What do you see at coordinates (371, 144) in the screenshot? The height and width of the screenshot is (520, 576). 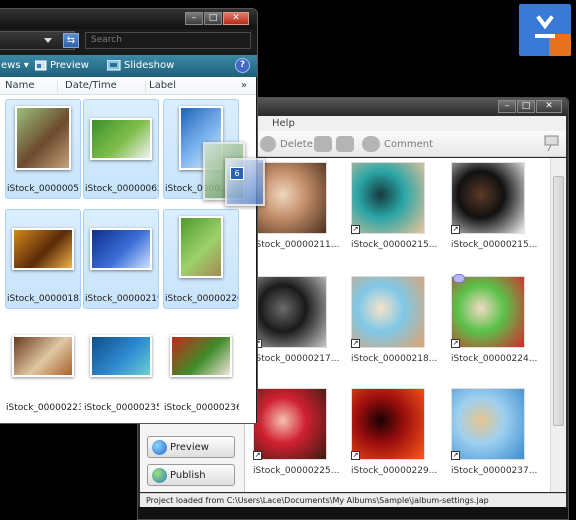 I see `comment-icon` at bounding box center [371, 144].